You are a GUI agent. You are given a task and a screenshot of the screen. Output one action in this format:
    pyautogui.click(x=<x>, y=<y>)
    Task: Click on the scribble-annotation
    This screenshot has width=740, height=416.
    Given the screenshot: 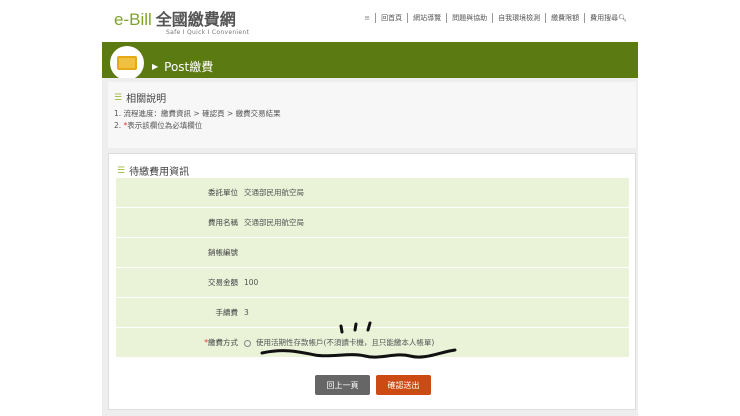 What is the action you would take?
    pyautogui.click(x=358, y=340)
    